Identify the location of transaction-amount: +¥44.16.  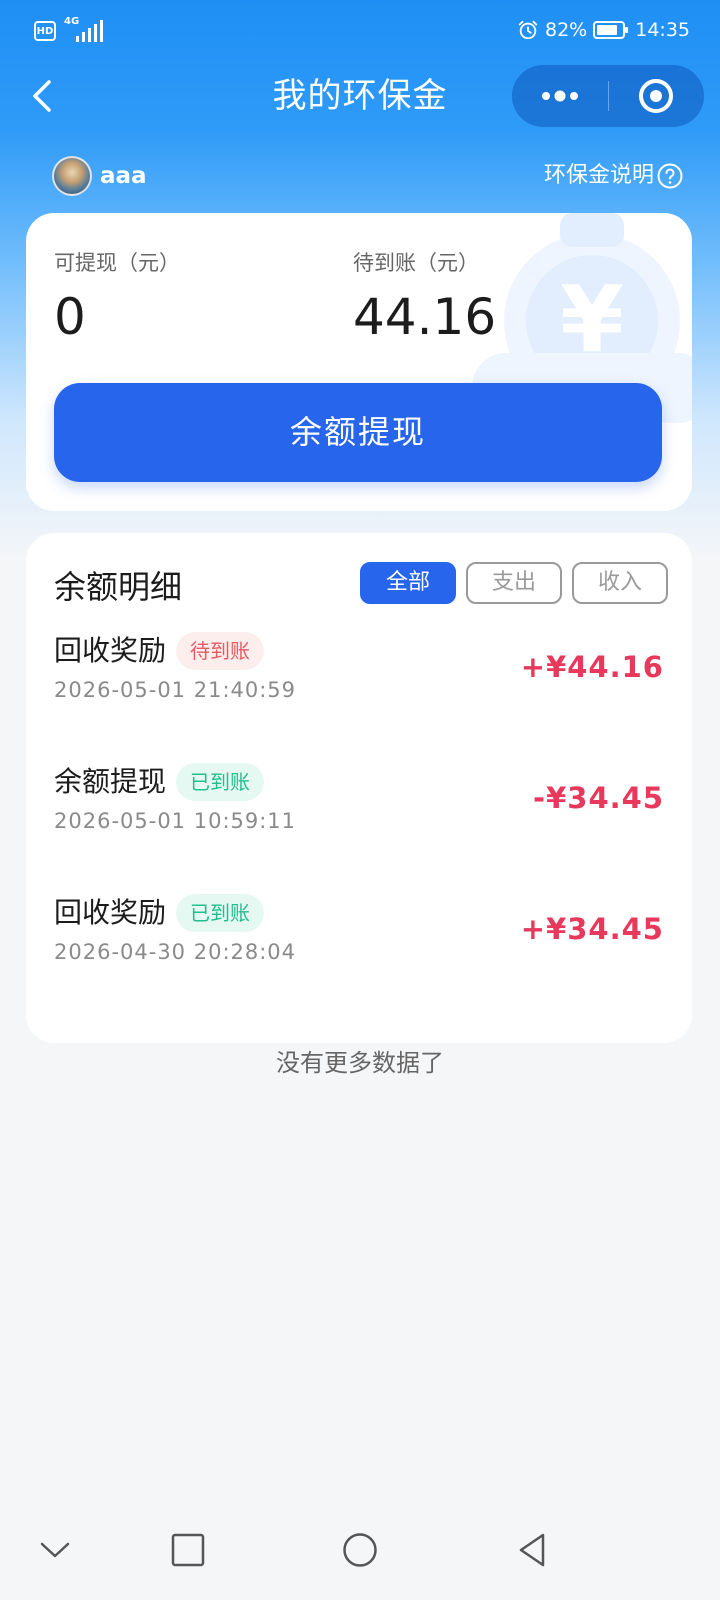
(592, 667).